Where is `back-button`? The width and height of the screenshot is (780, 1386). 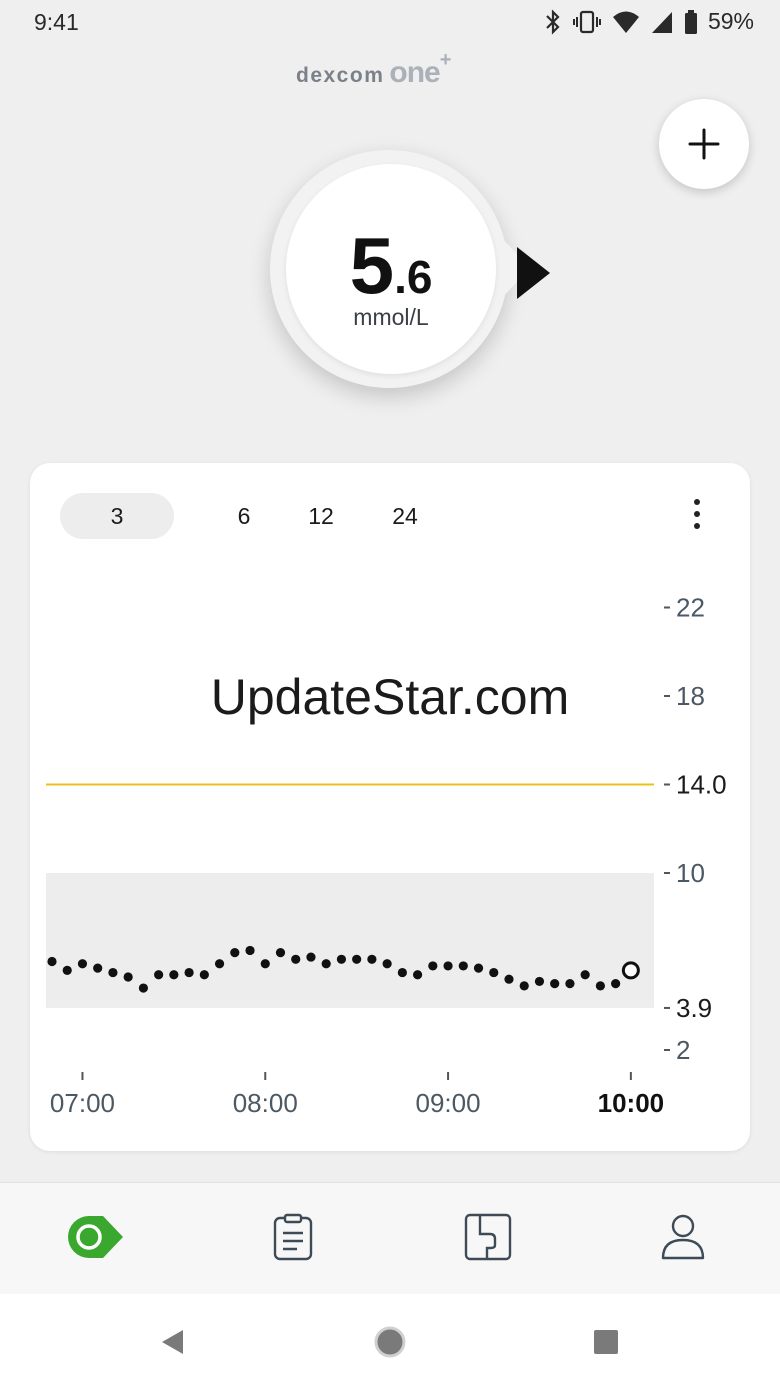
back-button is located at coordinates (172, 1342).